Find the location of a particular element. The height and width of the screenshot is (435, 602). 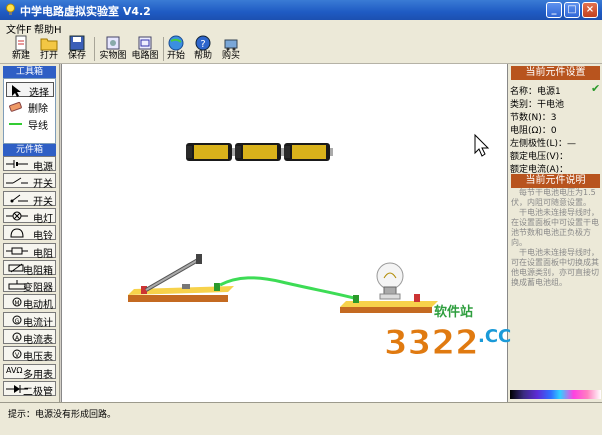

watermark-domain: .CC is located at coordinates (494, 336).